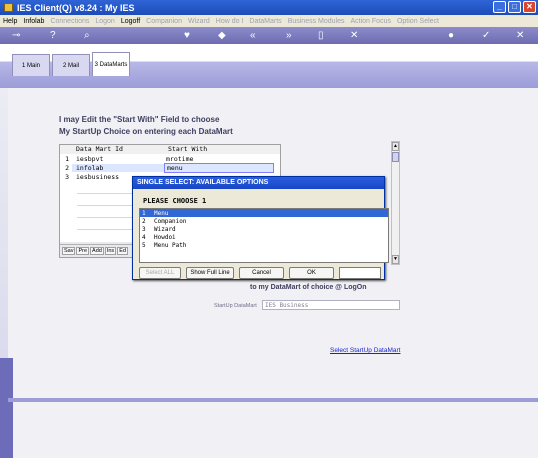  Describe the element at coordinates (76, 7) in the screenshot. I see `window-title: IES Client(Q) v8.24 : My IES` at that location.